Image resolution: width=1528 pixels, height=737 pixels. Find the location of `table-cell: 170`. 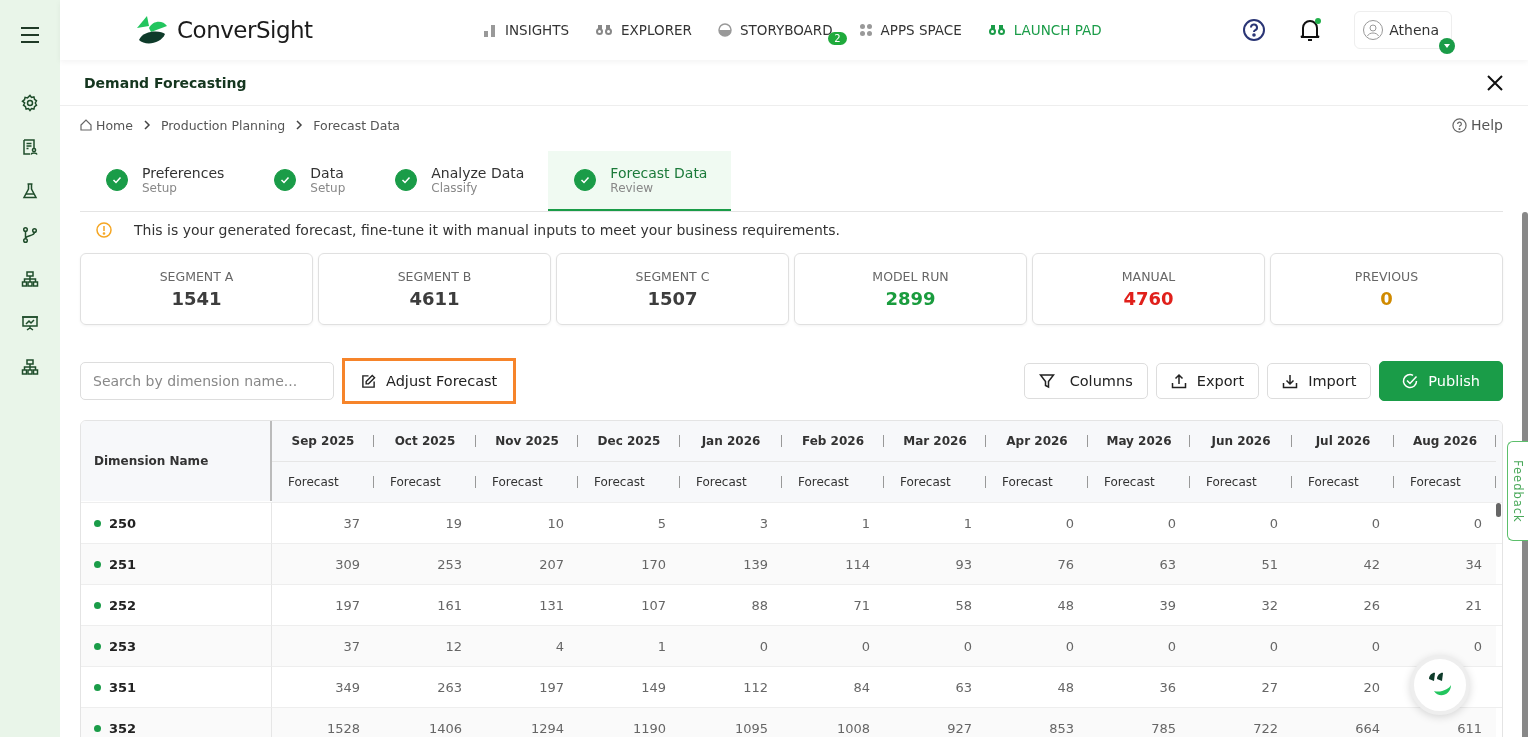

table-cell: 170 is located at coordinates (653, 564).